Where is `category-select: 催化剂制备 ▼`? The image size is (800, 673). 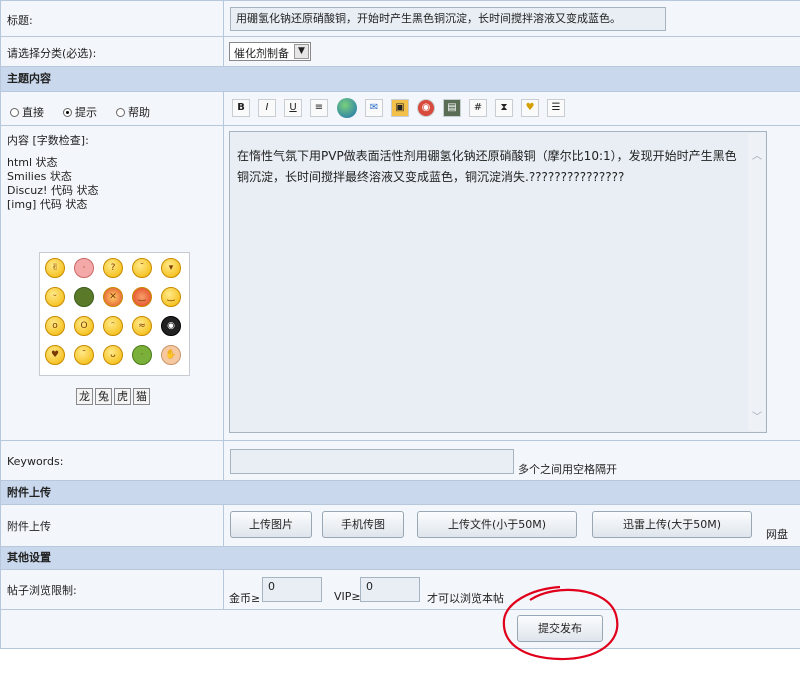
category-select: 催化剂制备 ▼ is located at coordinates (270, 51).